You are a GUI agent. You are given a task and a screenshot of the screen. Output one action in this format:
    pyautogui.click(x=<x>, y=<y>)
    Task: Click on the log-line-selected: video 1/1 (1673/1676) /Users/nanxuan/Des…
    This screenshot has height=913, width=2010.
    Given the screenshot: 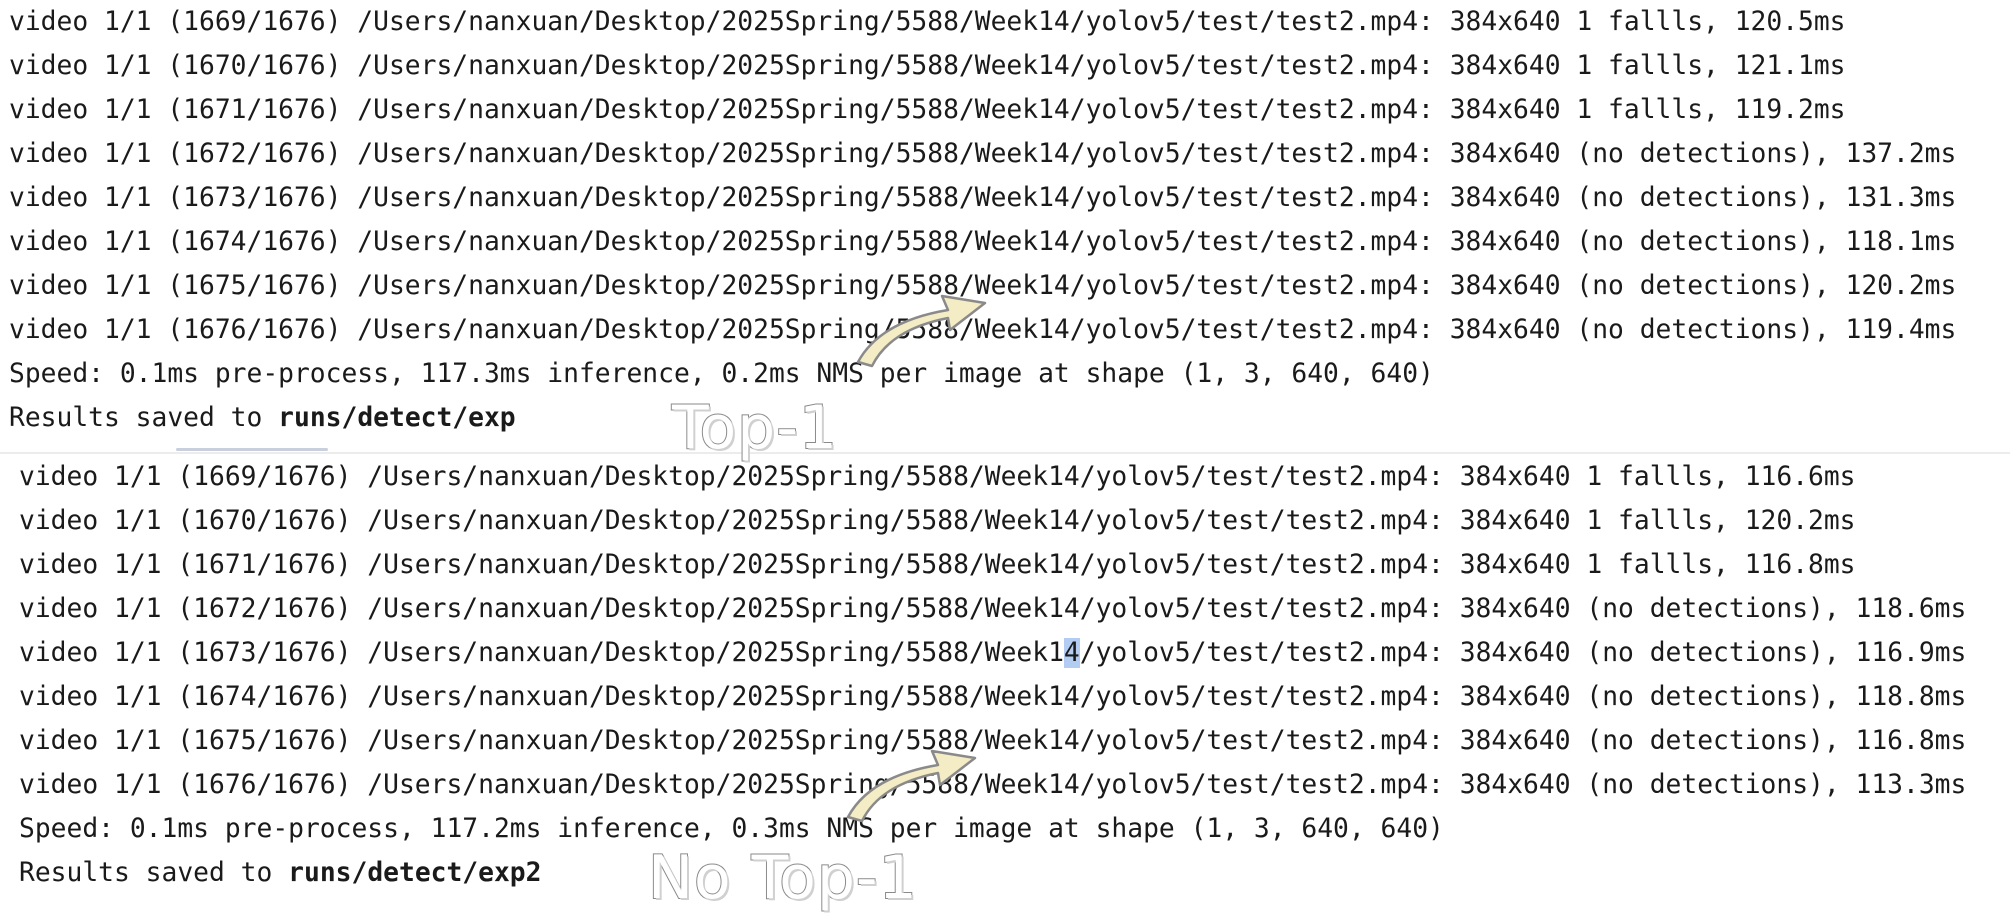 What is the action you would take?
    pyautogui.click(x=992, y=653)
    